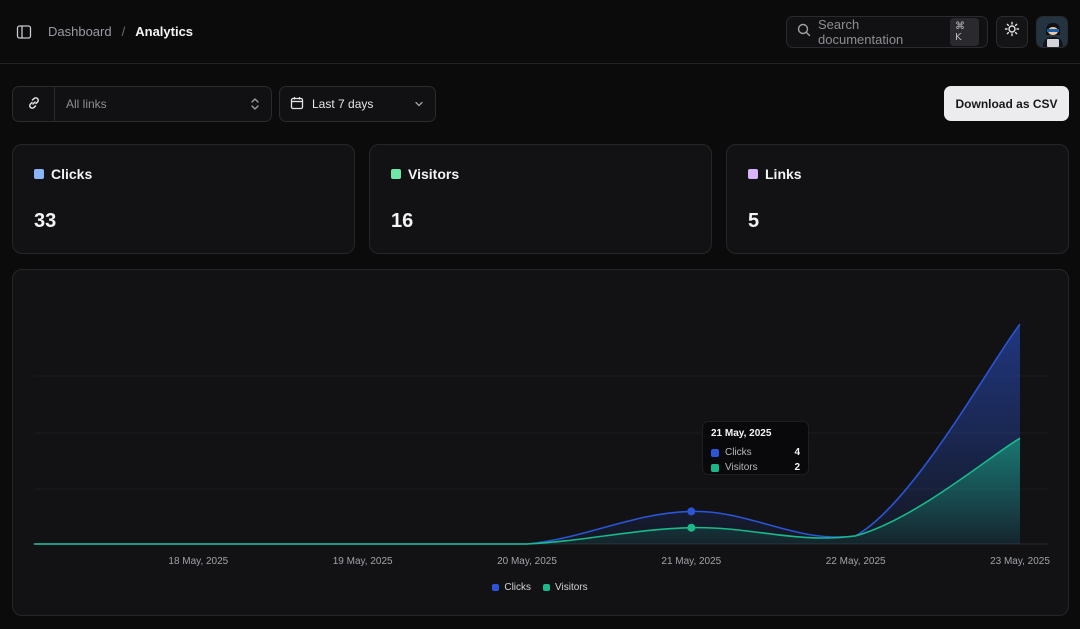 This screenshot has width=1080, height=629. I want to click on legend-item-visitors: Visitors, so click(565, 587).